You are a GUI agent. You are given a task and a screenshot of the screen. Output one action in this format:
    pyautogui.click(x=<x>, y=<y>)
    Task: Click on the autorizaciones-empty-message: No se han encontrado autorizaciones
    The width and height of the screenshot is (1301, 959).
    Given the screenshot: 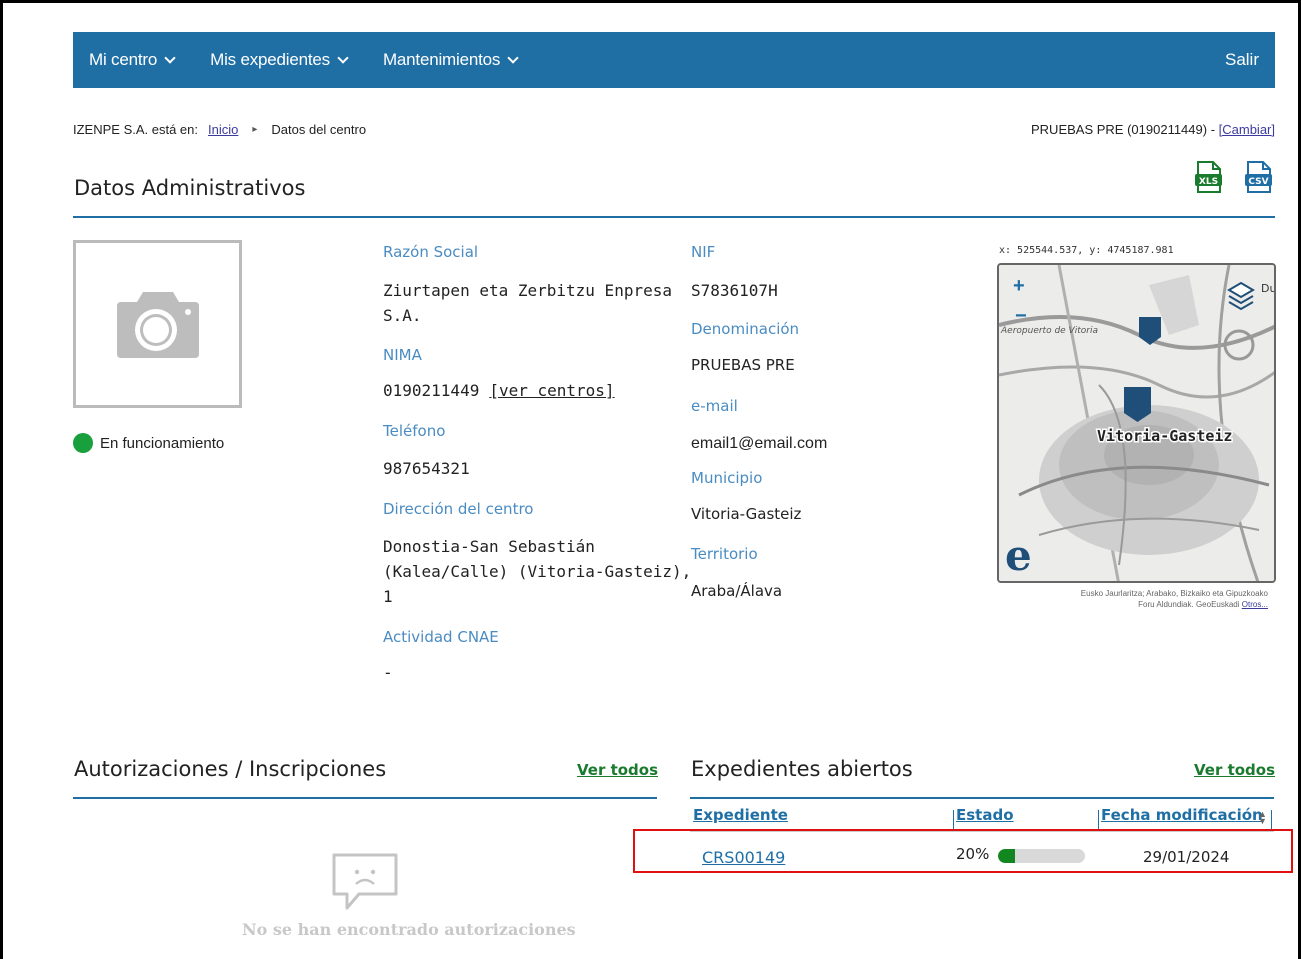 What is the action you would take?
    pyautogui.click(x=409, y=929)
    